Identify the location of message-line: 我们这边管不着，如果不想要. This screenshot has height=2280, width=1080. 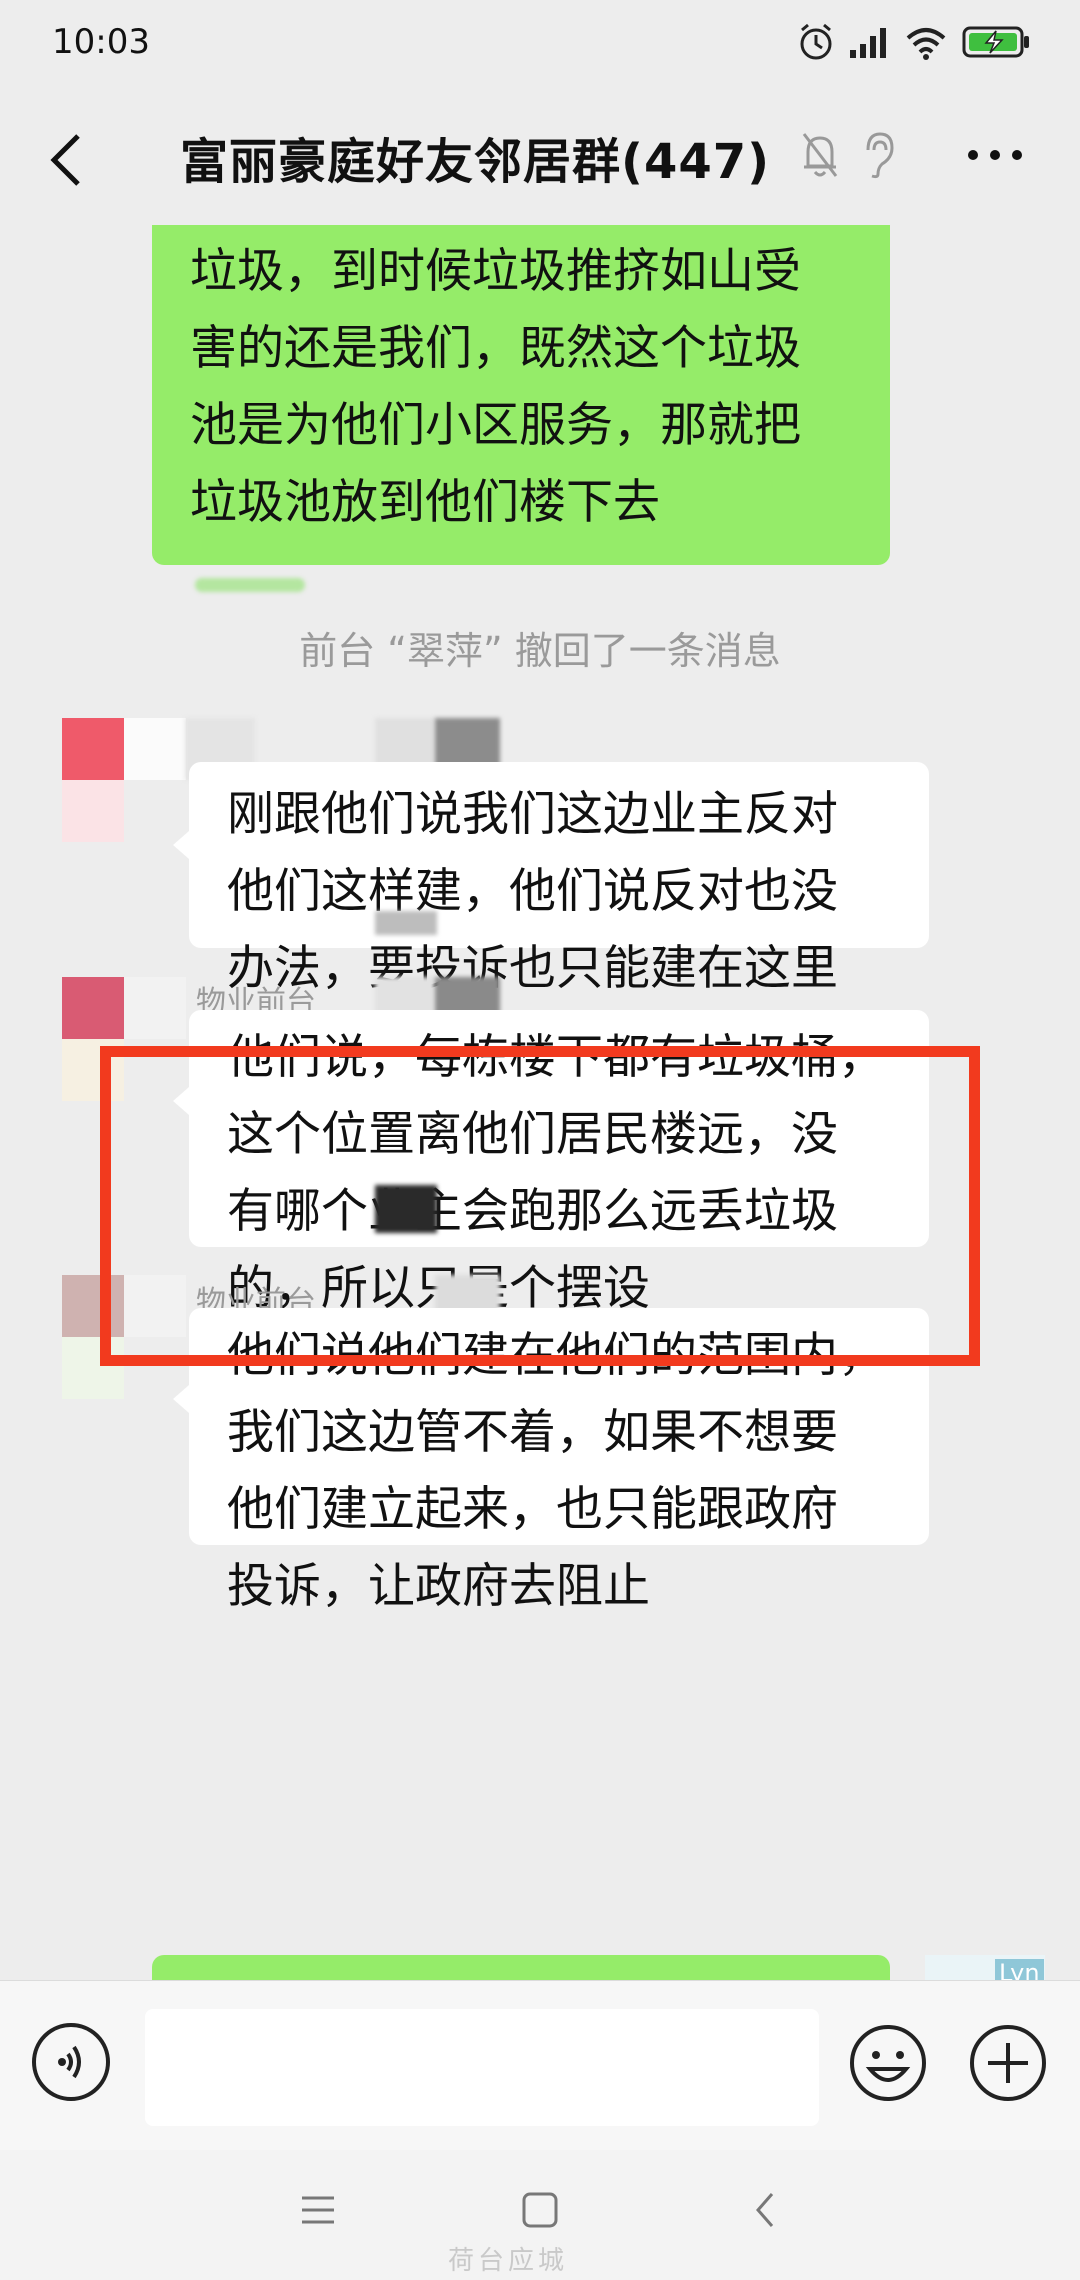
(532, 1432).